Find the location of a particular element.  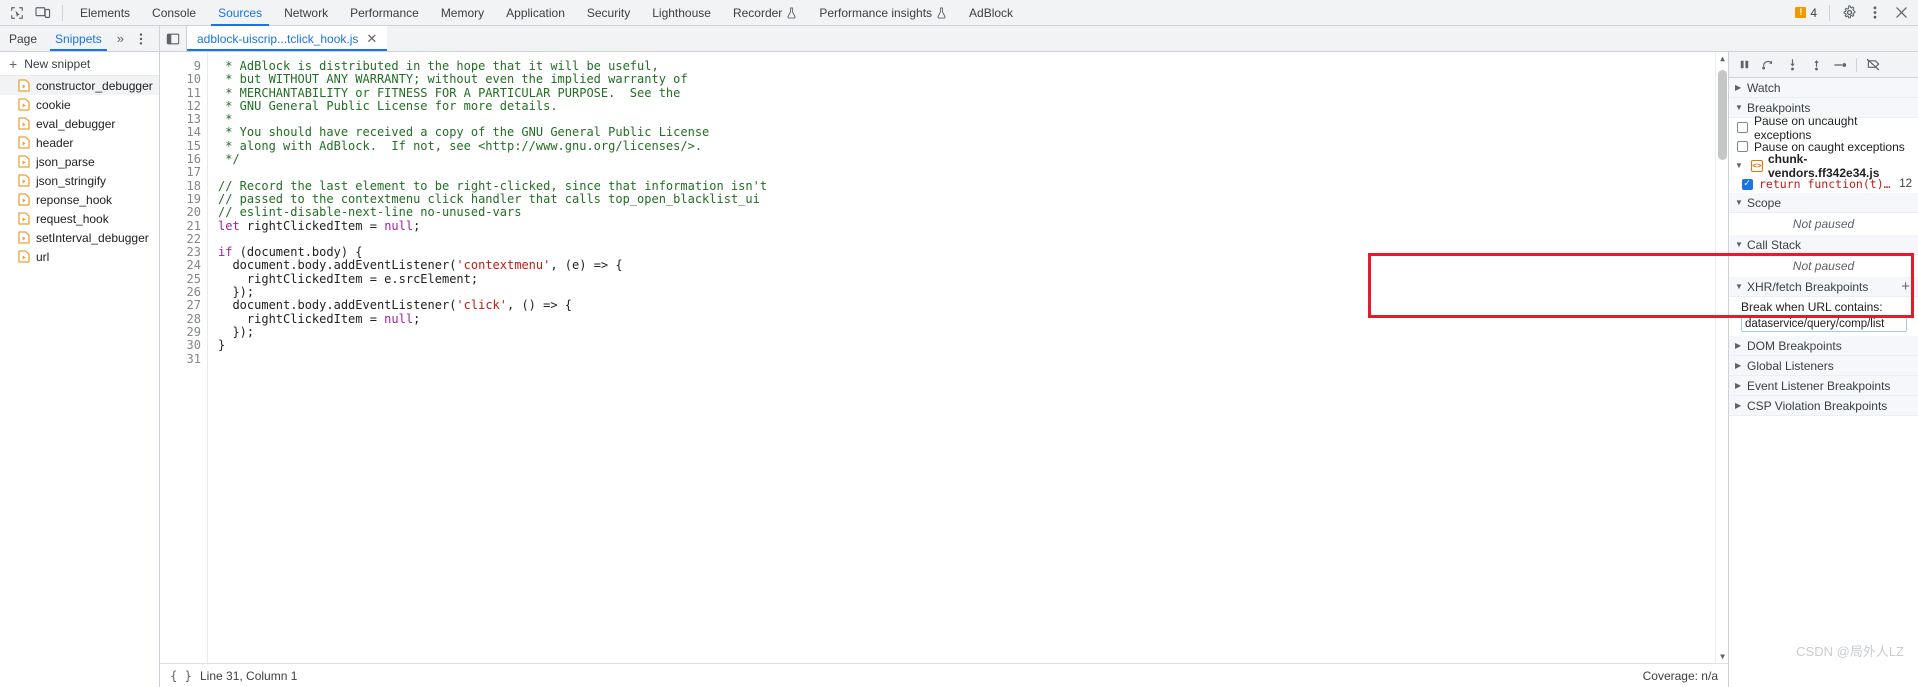

tab-adblock: AdBlock is located at coordinates (991, 13).